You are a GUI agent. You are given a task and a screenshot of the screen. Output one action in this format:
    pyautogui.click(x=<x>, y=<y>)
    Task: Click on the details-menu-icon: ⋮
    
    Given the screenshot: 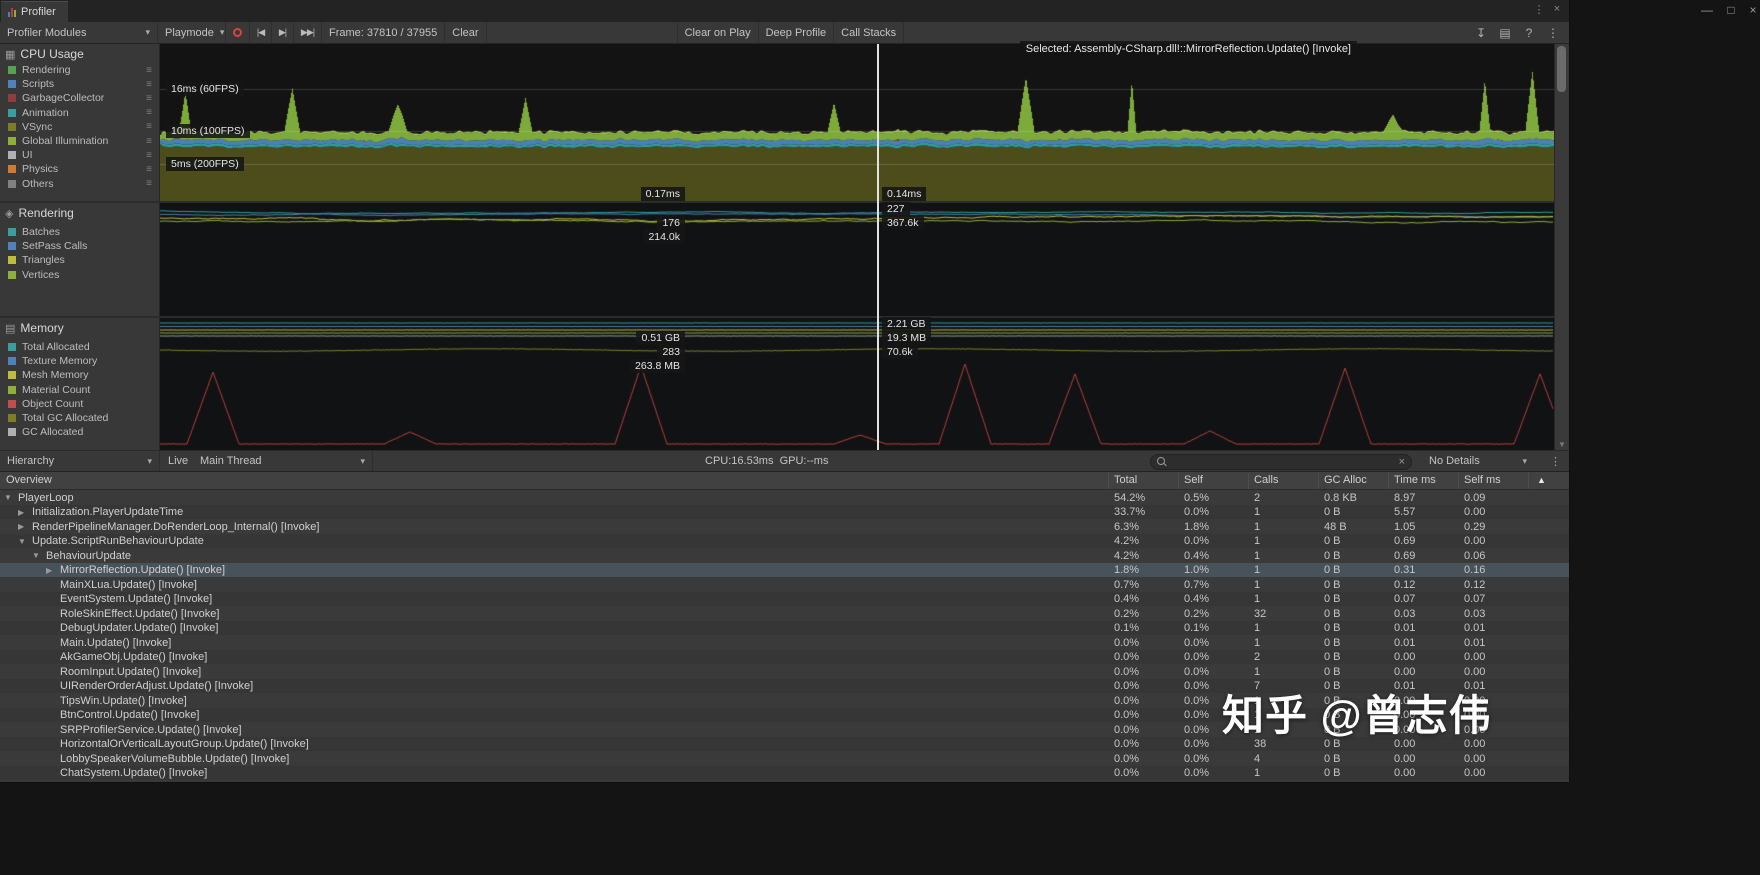 What is the action you would take?
    pyautogui.click(x=1555, y=461)
    